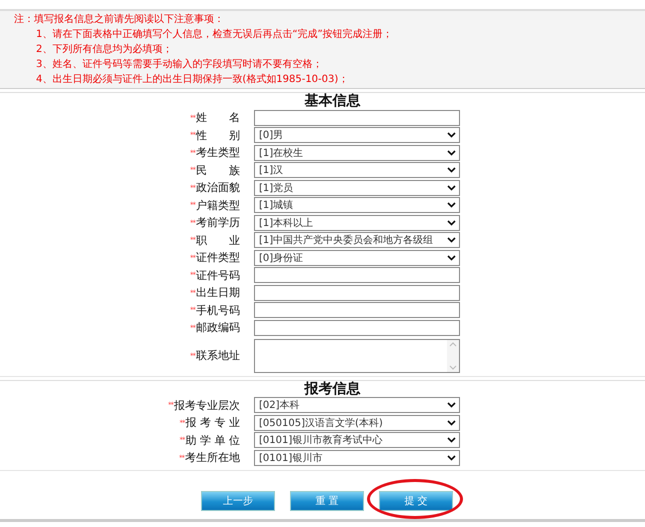 The image size is (645, 527). What do you see at coordinates (119, 19) in the screenshot?
I see `notice-title: 注：填写报名信息之前请先阅读以下注意事项：` at bounding box center [119, 19].